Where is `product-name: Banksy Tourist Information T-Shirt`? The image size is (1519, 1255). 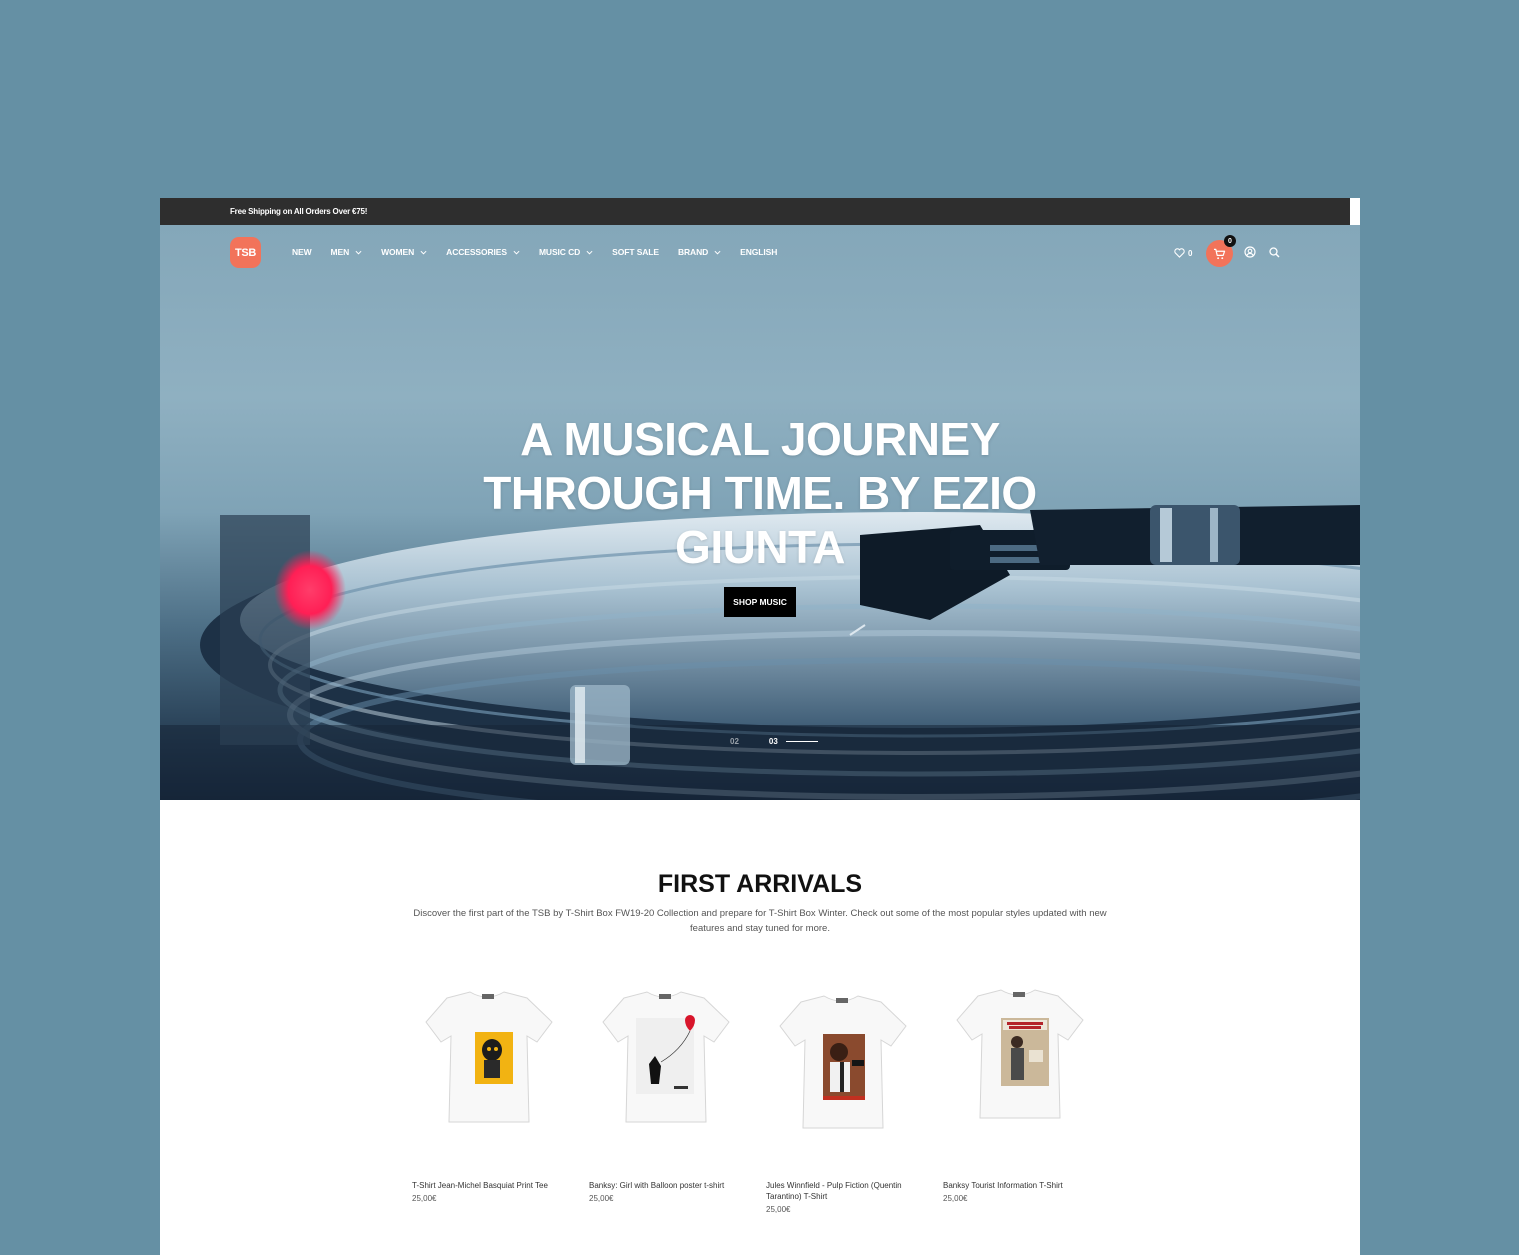
product-name: Banksy Tourist Information T-Shirt is located at coordinates (1018, 1185).